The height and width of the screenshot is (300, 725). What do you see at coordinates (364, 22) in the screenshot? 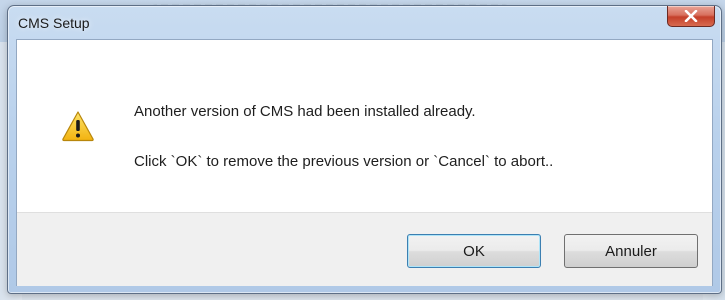
I see `title-bar: CMS Setup` at bounding box center [364, 22].